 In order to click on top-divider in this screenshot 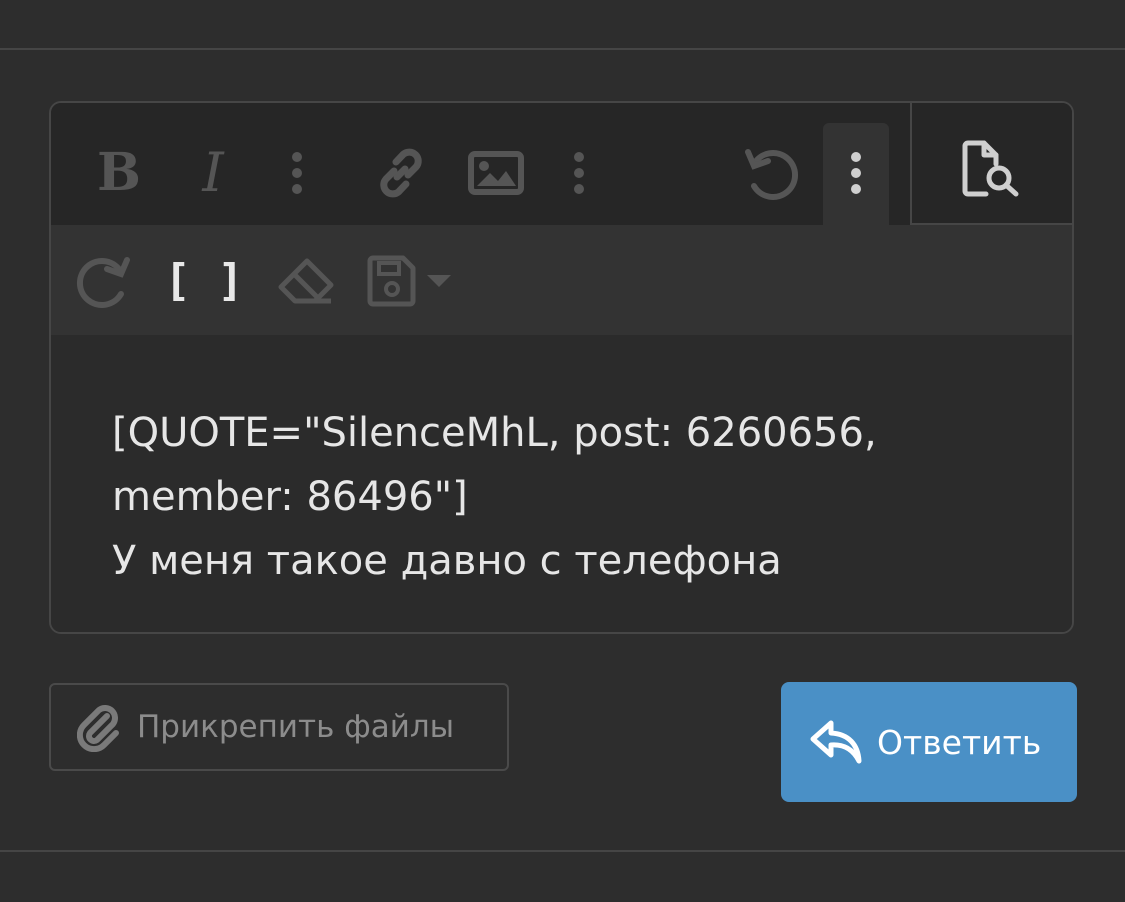, I will do `click(562, 49)`.